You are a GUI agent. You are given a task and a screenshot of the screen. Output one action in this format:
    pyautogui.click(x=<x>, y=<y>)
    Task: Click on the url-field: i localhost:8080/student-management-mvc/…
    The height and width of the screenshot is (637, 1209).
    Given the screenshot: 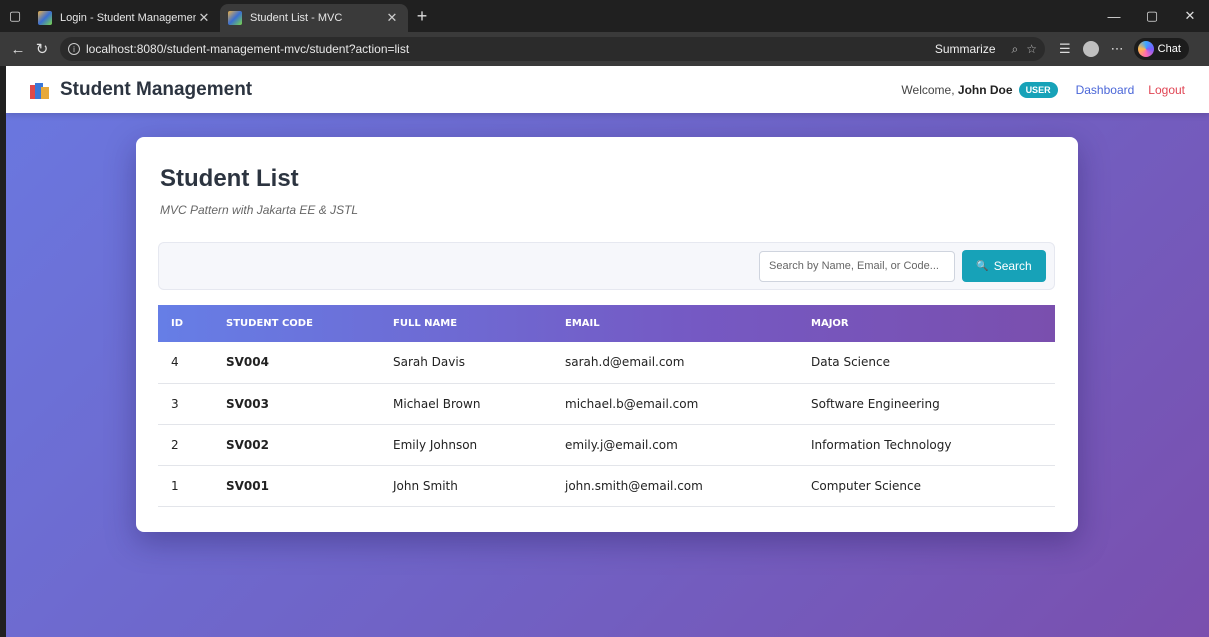 What is the action you would take?
    pyautogui.click(x=552, y=49)
    